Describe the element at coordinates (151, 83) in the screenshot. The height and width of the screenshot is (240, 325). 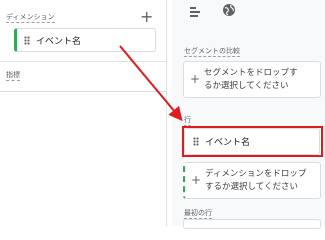
I see `annotation-arrow` at that location.